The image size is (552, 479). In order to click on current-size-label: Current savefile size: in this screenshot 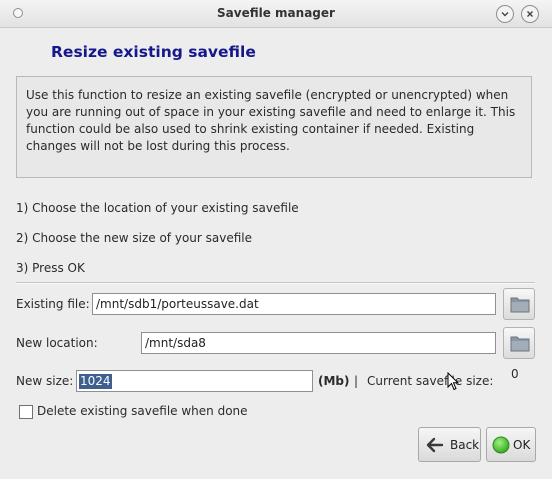, I will do `click(430, 381)`.